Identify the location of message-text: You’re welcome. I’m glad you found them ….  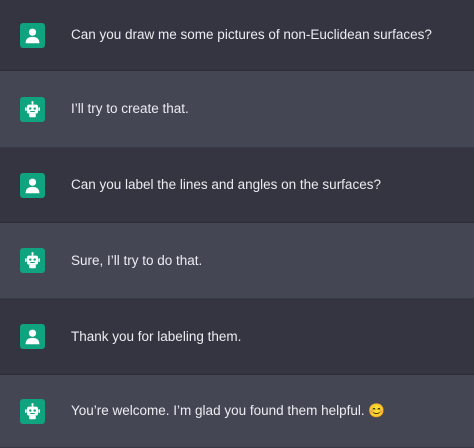
(228, 410).